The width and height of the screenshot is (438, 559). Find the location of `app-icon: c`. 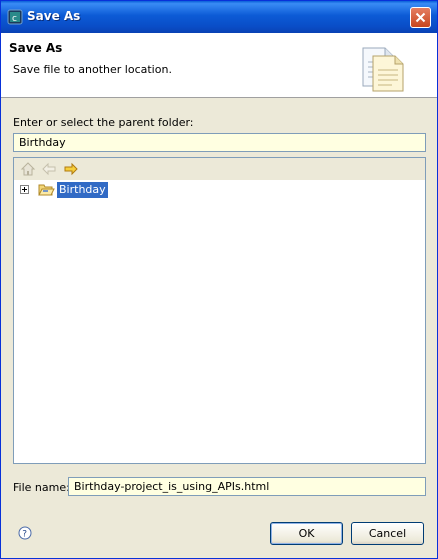

app-icon: c is located at coordinates (15, 17).